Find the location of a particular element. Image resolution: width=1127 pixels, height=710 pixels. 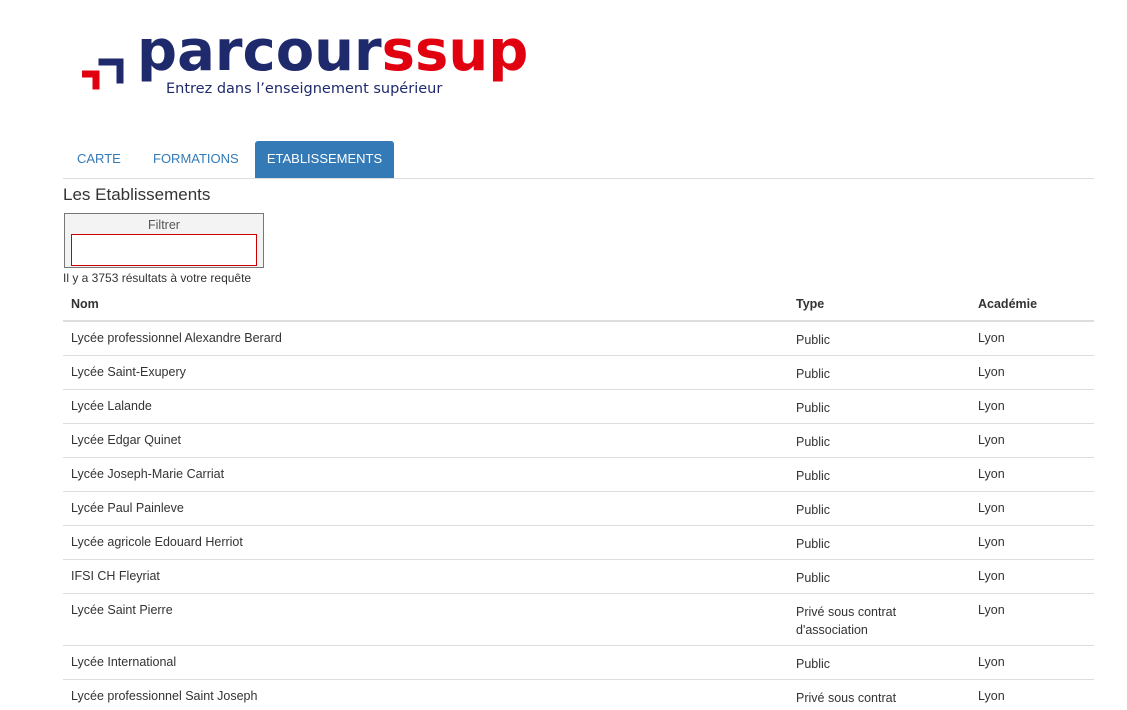

cell-nom: Lycée Lalande is located at coordinates (111, 406).